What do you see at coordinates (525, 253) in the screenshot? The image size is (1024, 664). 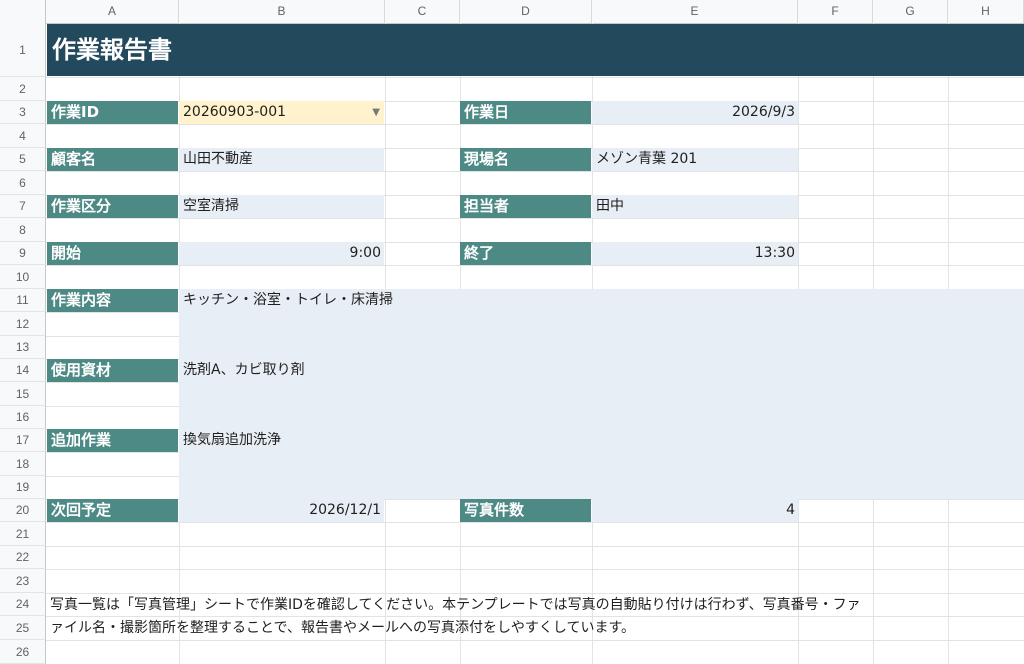 I see `end-label: 終了` at bounding box center [525, 253].